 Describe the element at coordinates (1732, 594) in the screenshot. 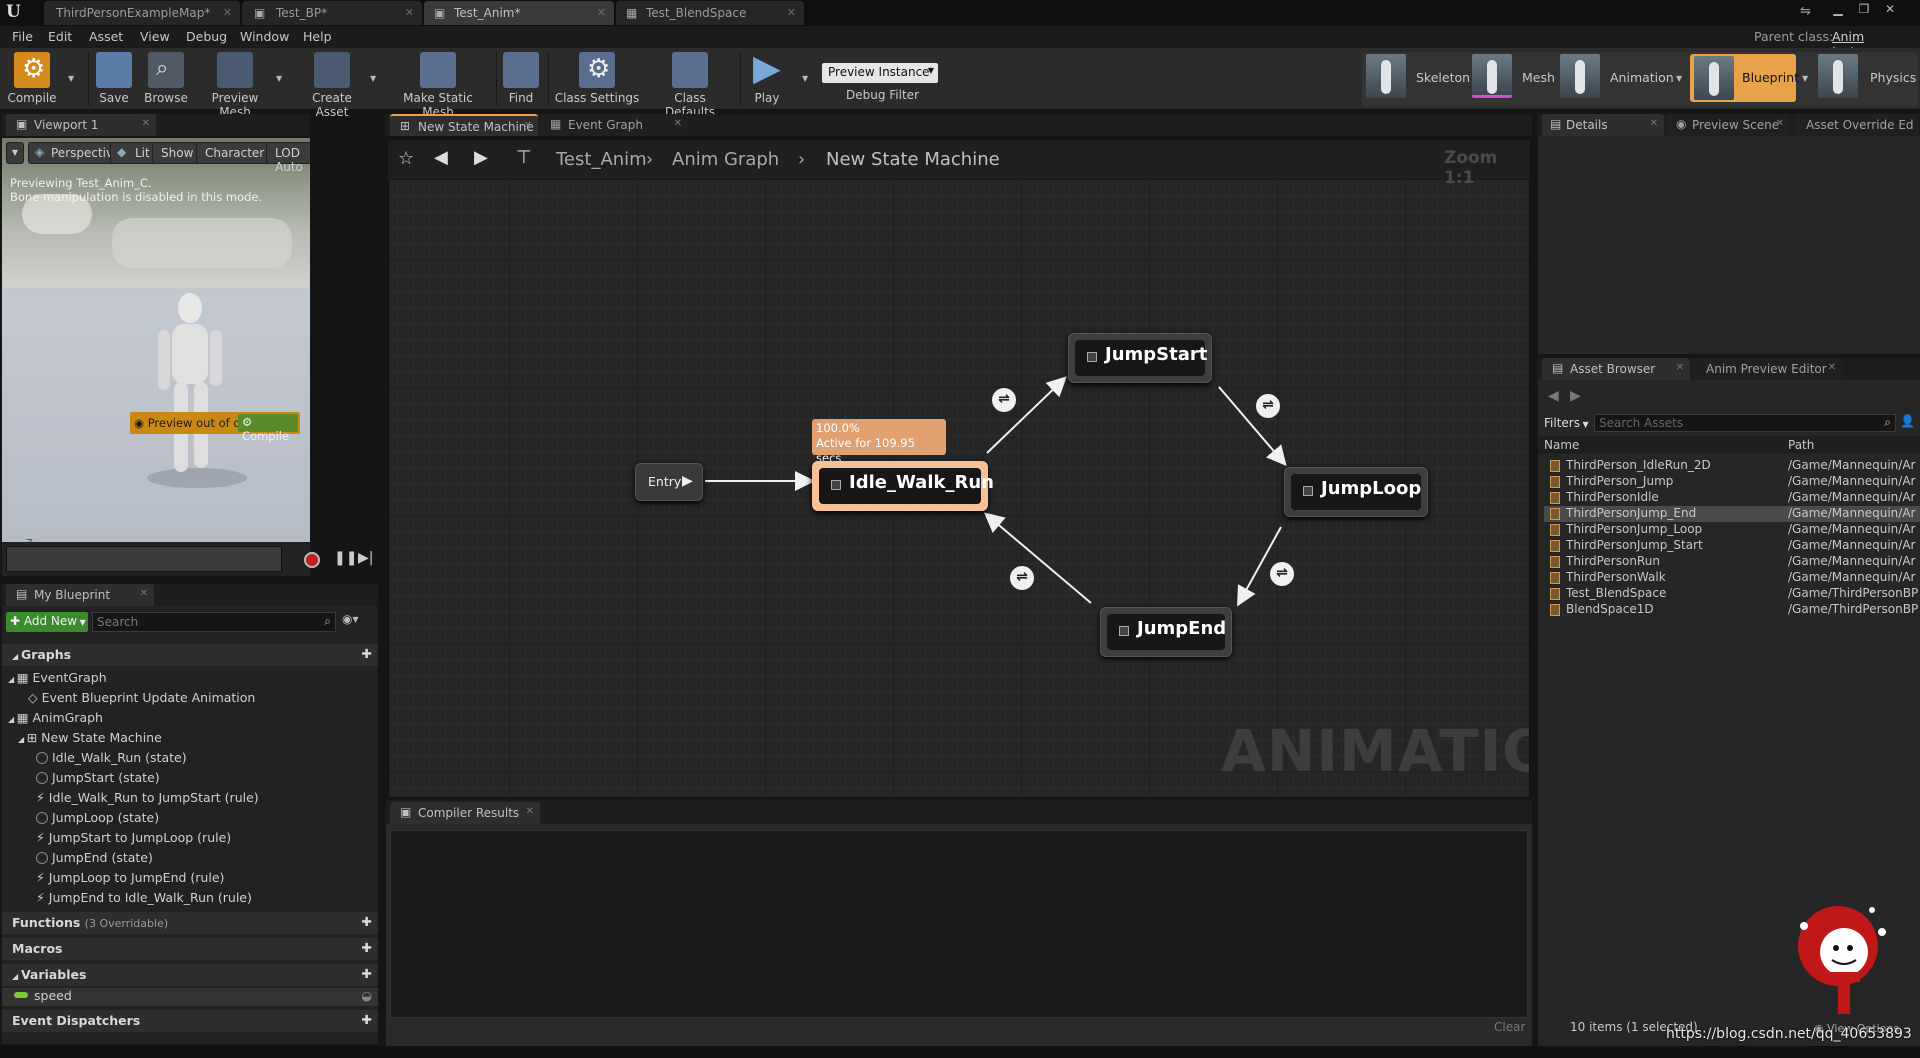

I see `asset-row: Test_BlendSpace/Game/ThirdPersonBP` at that location.